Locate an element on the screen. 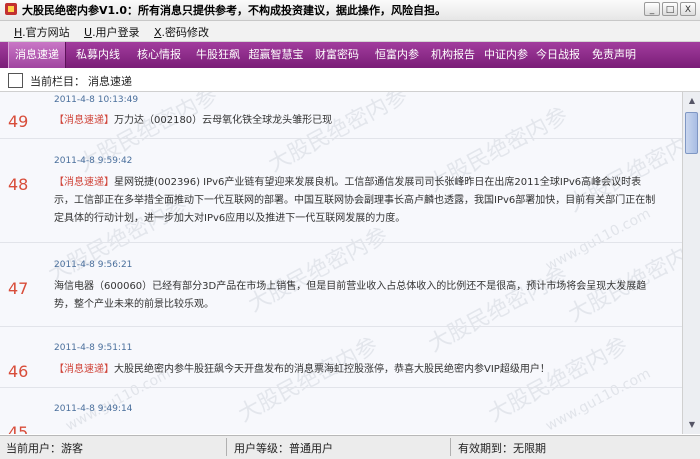 The width and height of the screenshot is (700, 459). nav-tab-news-express: 消息速递 is located at coordinates (37, 55).